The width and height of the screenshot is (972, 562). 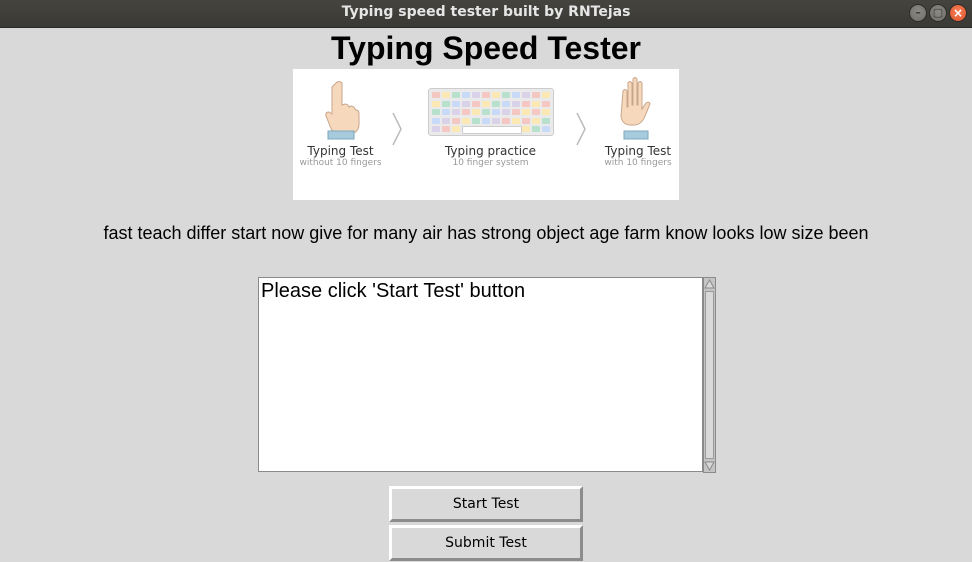 I want to click on pointing-hand-icon, so click(x=342, y=110).